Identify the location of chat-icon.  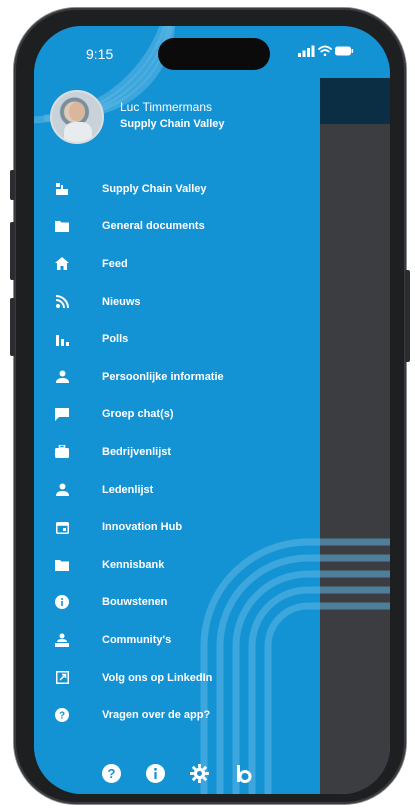
(62, 414).